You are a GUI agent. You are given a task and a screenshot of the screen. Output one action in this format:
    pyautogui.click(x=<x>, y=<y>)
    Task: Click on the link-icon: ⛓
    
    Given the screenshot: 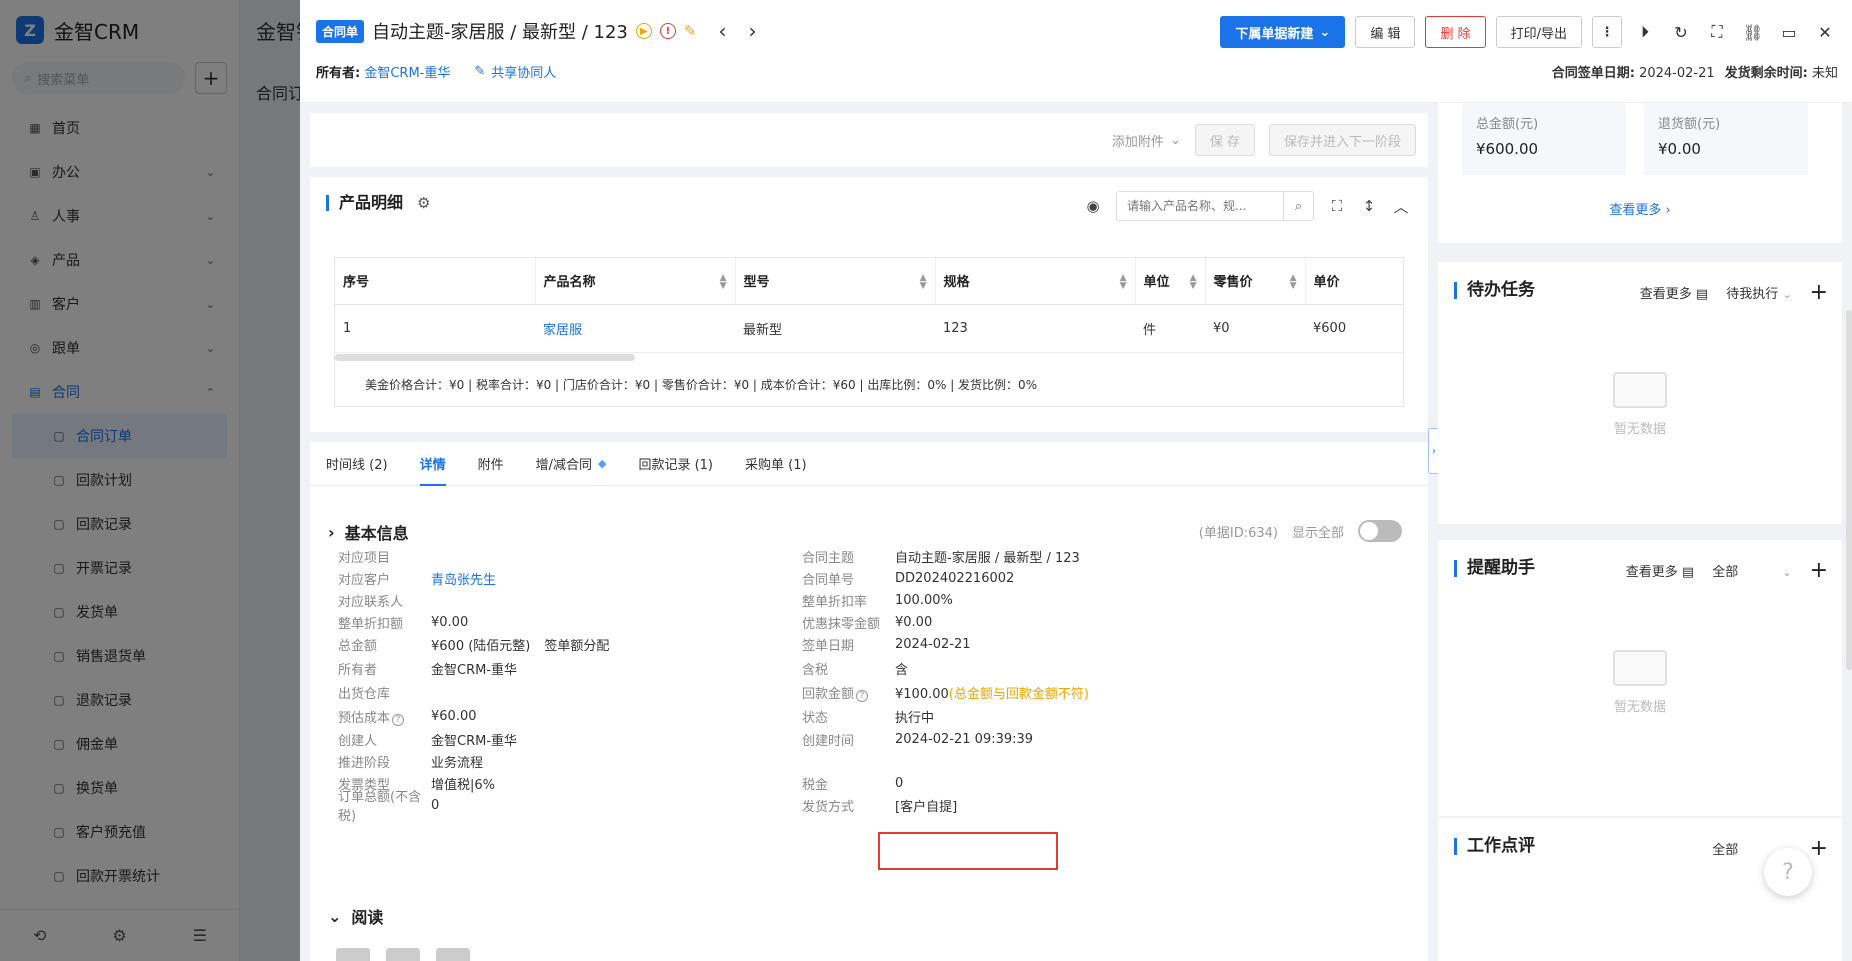 What is the action you would take?
    pyautogui.click(x=1753, y=32)
    